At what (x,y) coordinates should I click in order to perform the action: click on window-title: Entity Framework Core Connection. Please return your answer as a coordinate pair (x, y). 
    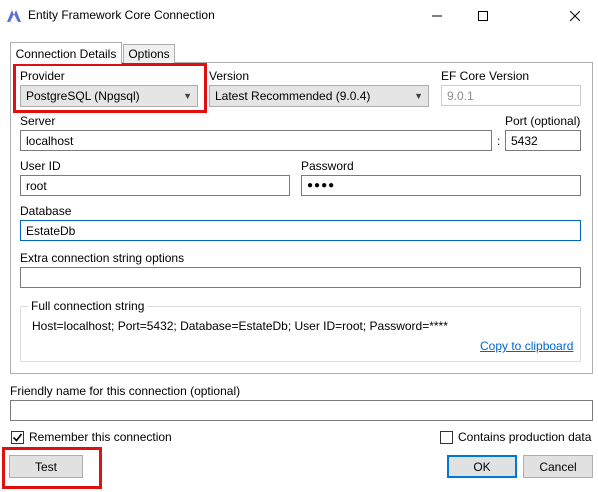
    Looking at the image, I should click on (121, 15).